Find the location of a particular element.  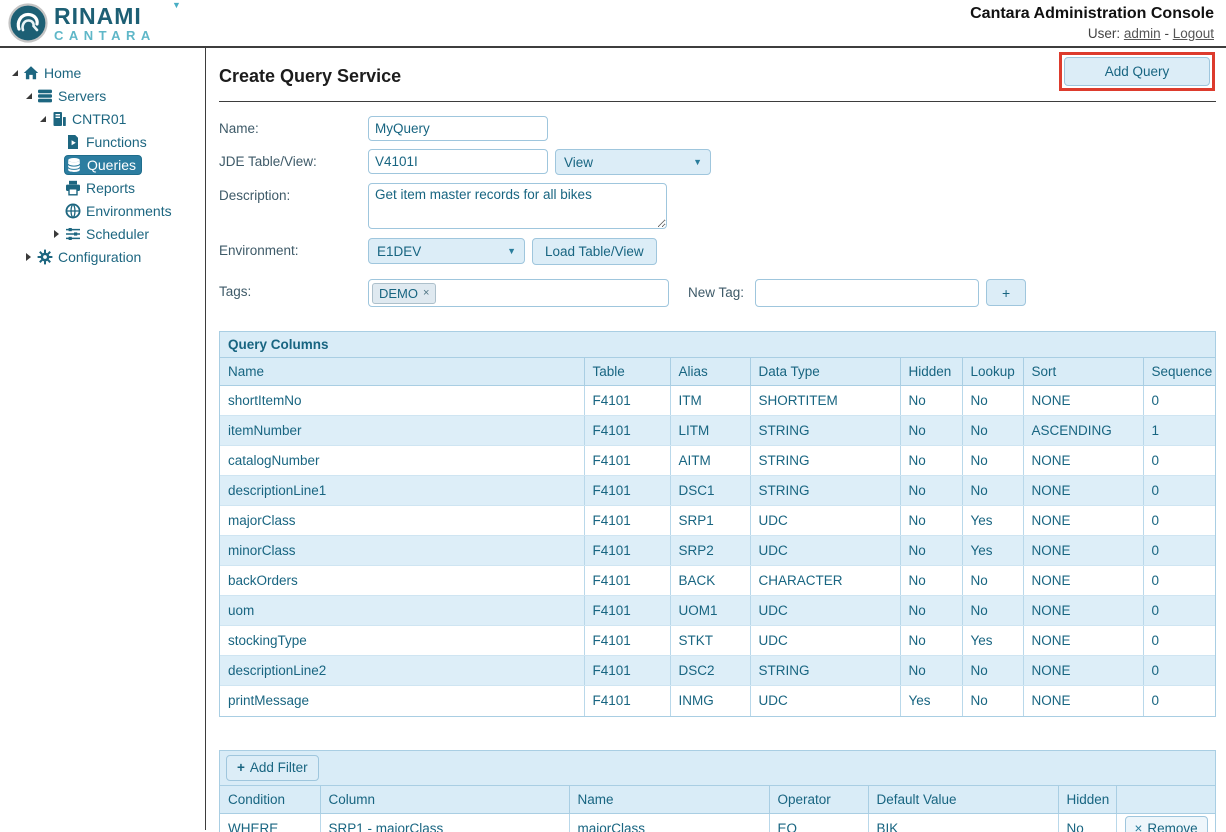

query-columns-title: Query Columns is located at coordinates (717, 345).